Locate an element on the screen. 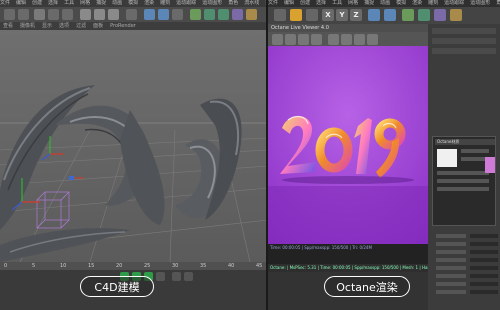 This screenshot has width=500, height=310. viewport-menu-item-4: 过滤 is located at coordinates (81, 26).